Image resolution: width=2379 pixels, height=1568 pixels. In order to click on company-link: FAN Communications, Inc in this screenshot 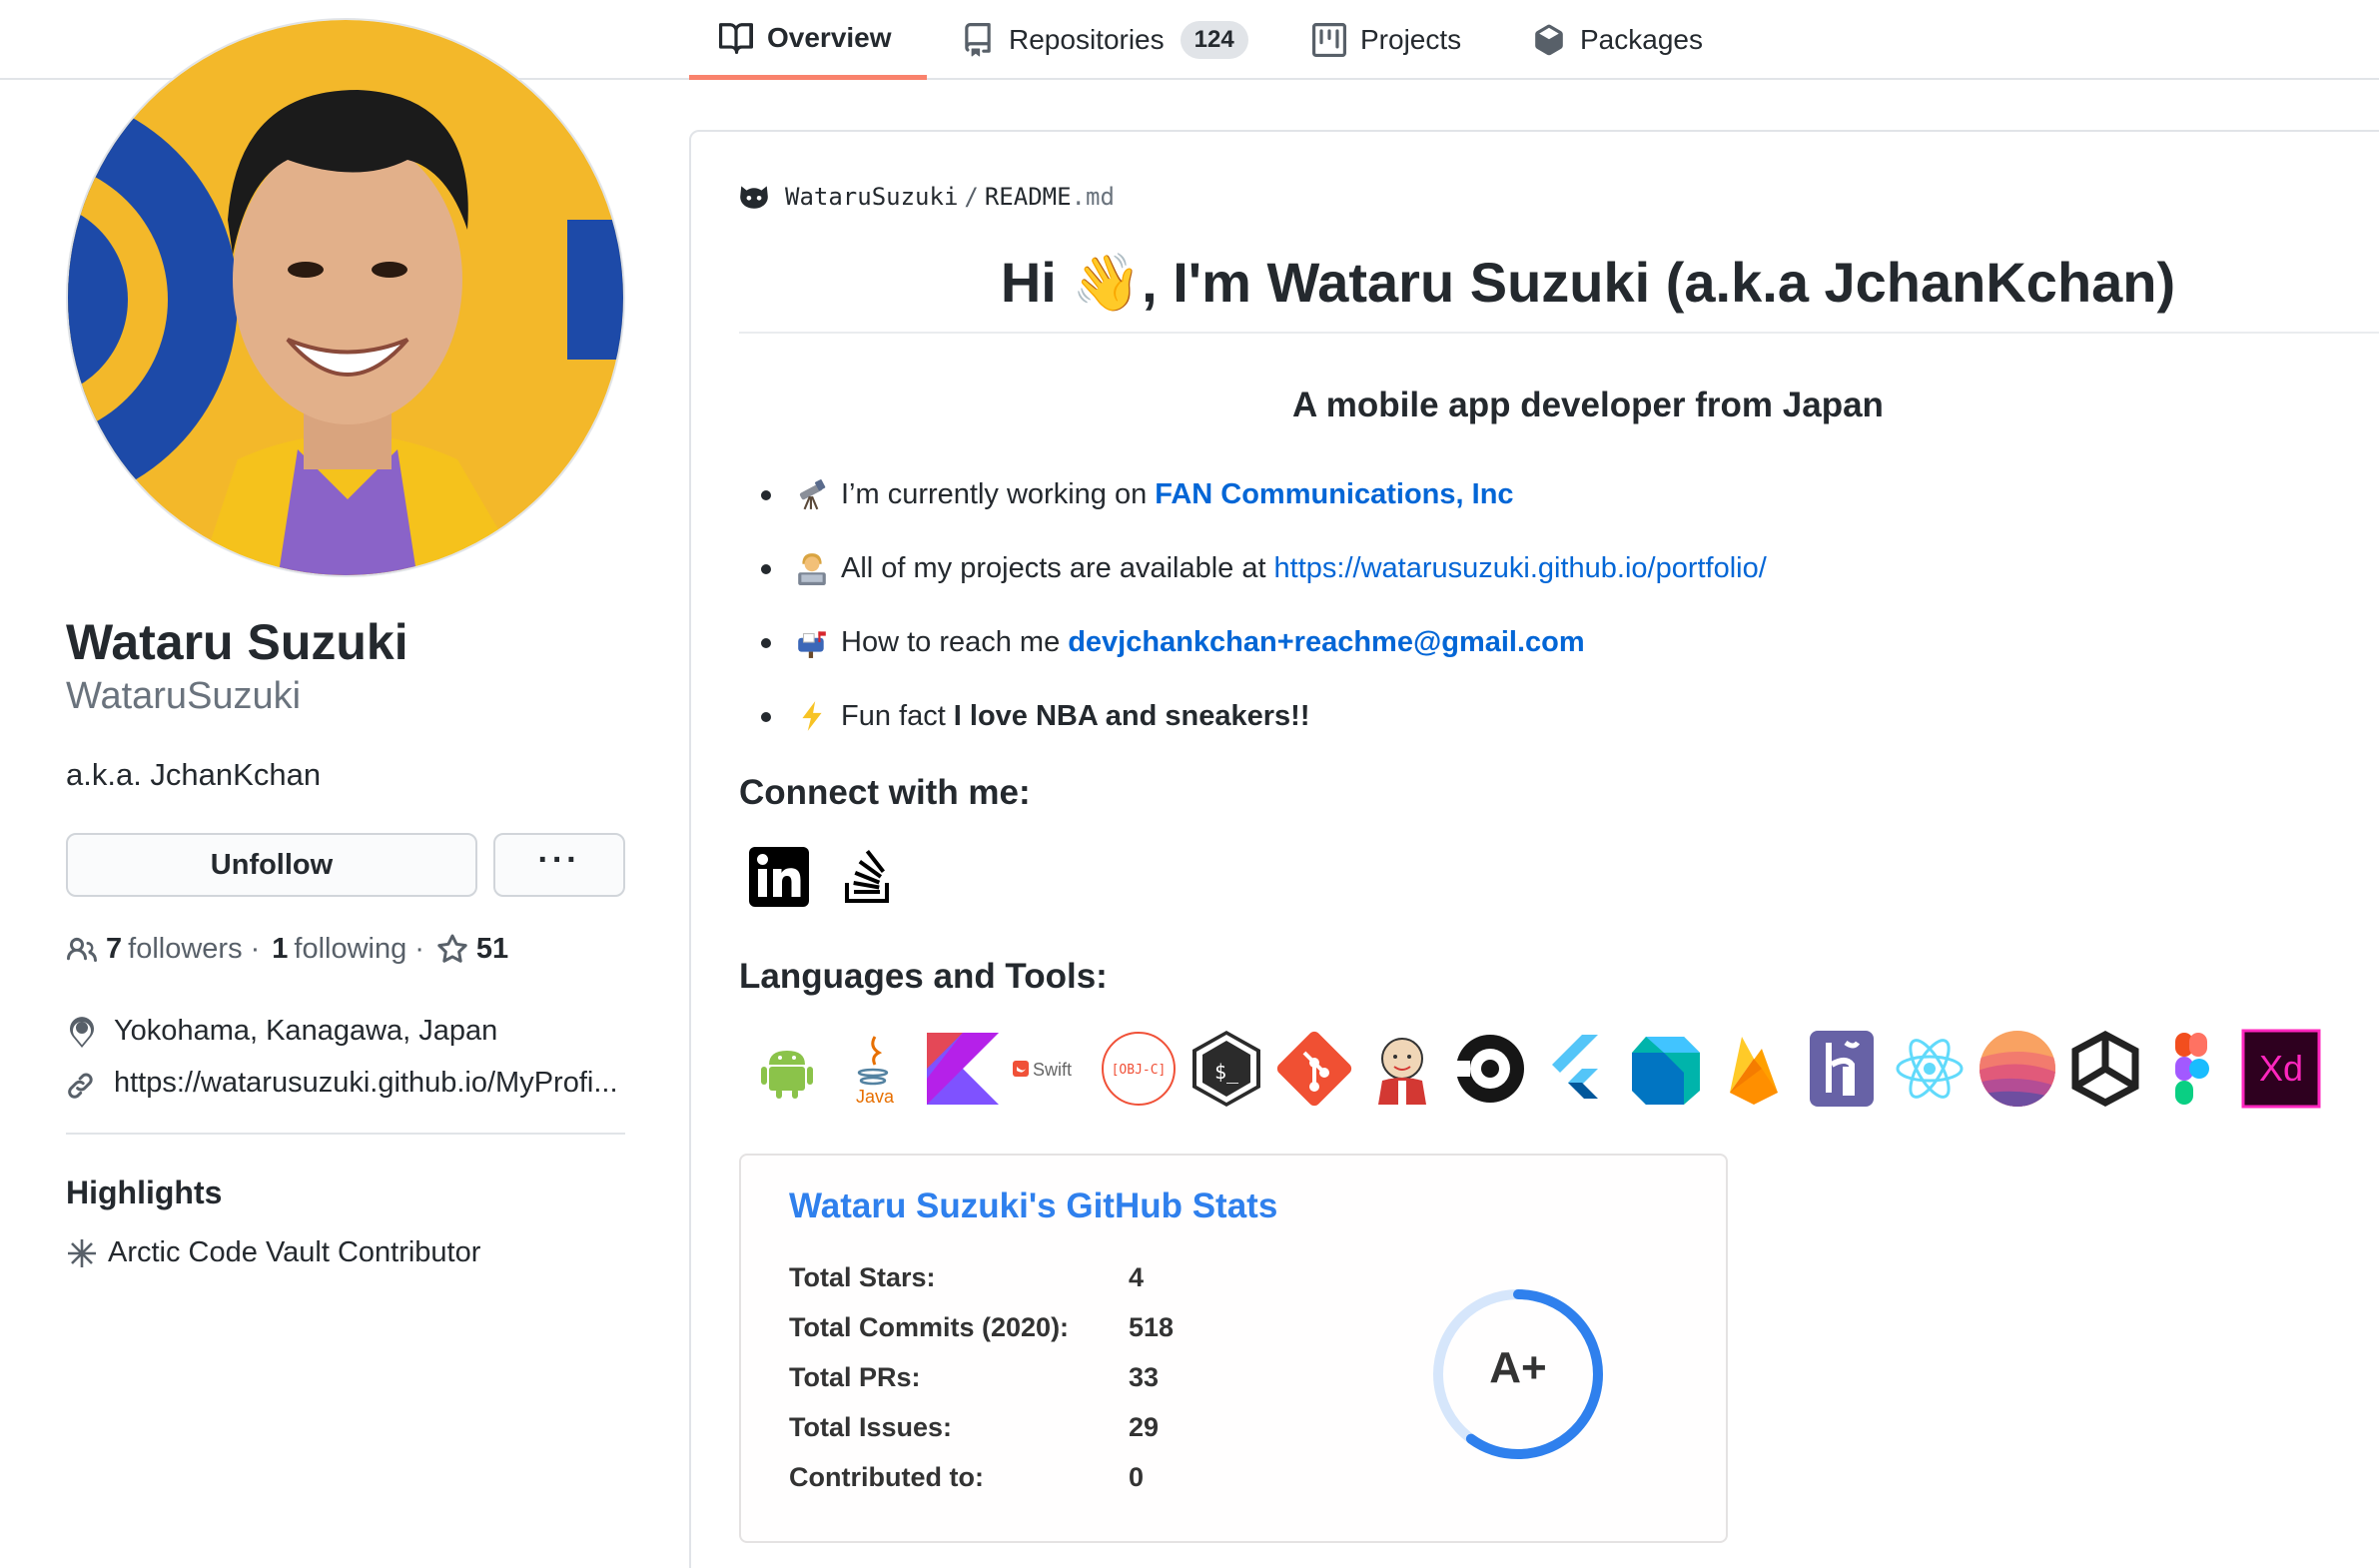, I will do `click(1334, 494)`.